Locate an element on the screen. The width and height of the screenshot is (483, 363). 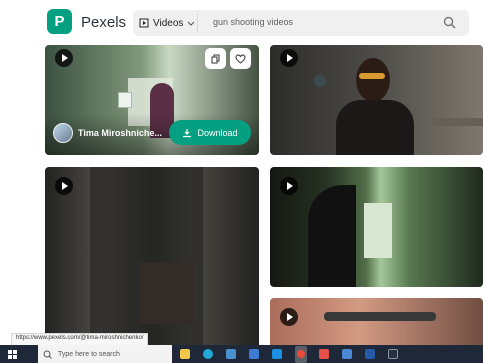
lane-booth is located at coordinates (166, 293).